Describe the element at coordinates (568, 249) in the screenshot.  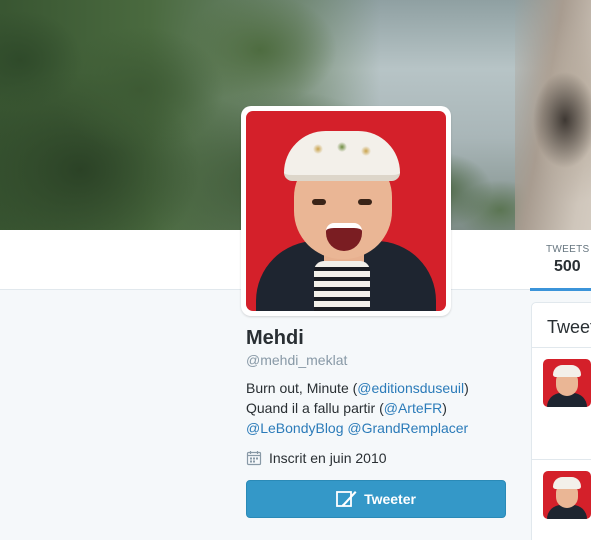
I see `nav-stat-tweets-label: TWEETS` at that location.